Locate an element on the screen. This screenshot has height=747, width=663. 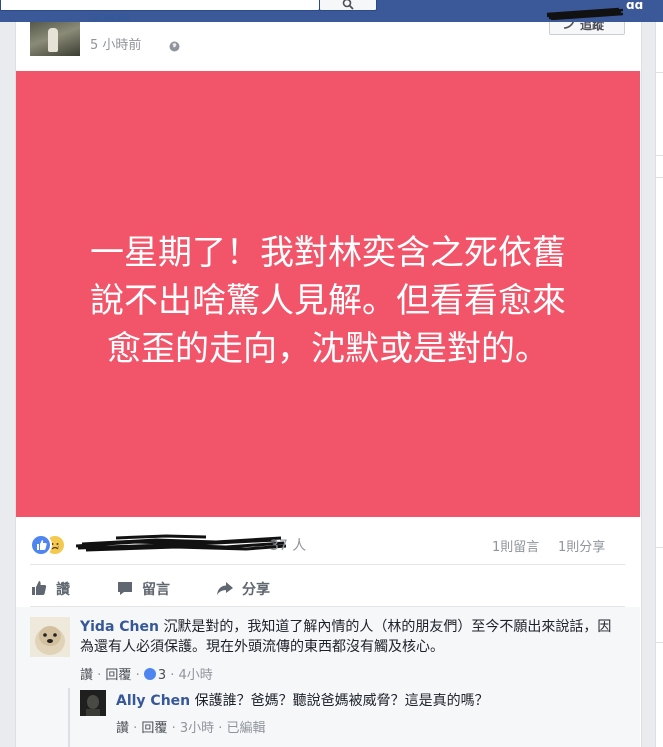
reply-reply-link: 回覆 is located at coordinates (154, 728).